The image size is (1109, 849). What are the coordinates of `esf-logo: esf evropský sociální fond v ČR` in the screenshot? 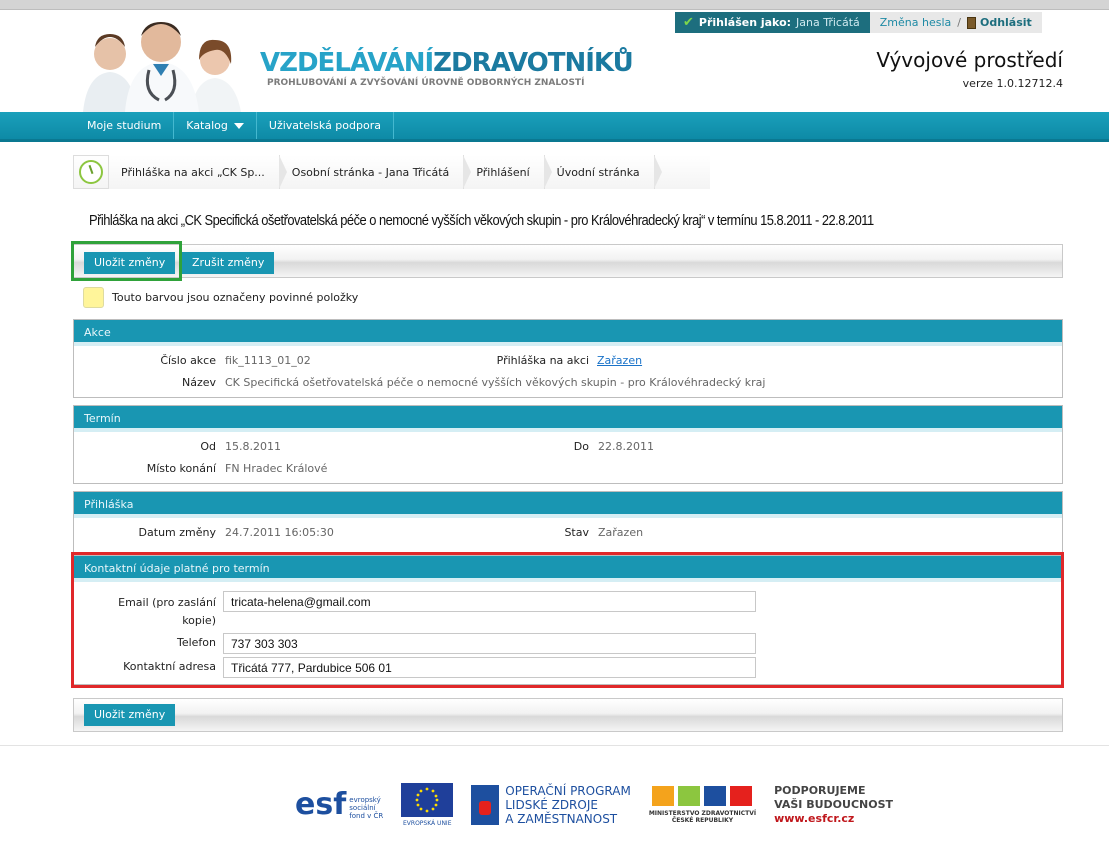 It's located at (339, 804).